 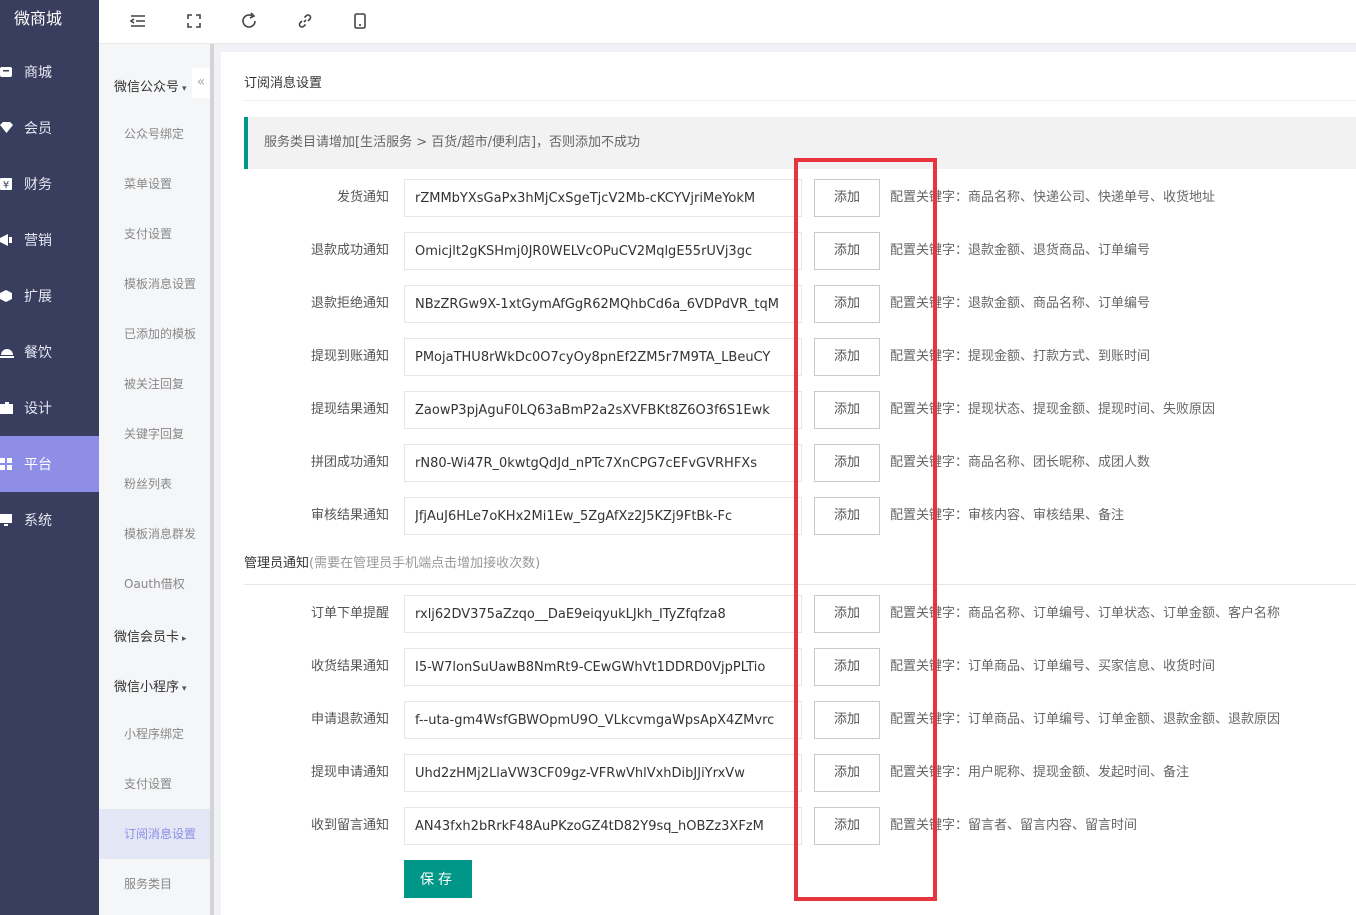 I want to click on nav-item-shop: 商城, so click(x=49, y=72).